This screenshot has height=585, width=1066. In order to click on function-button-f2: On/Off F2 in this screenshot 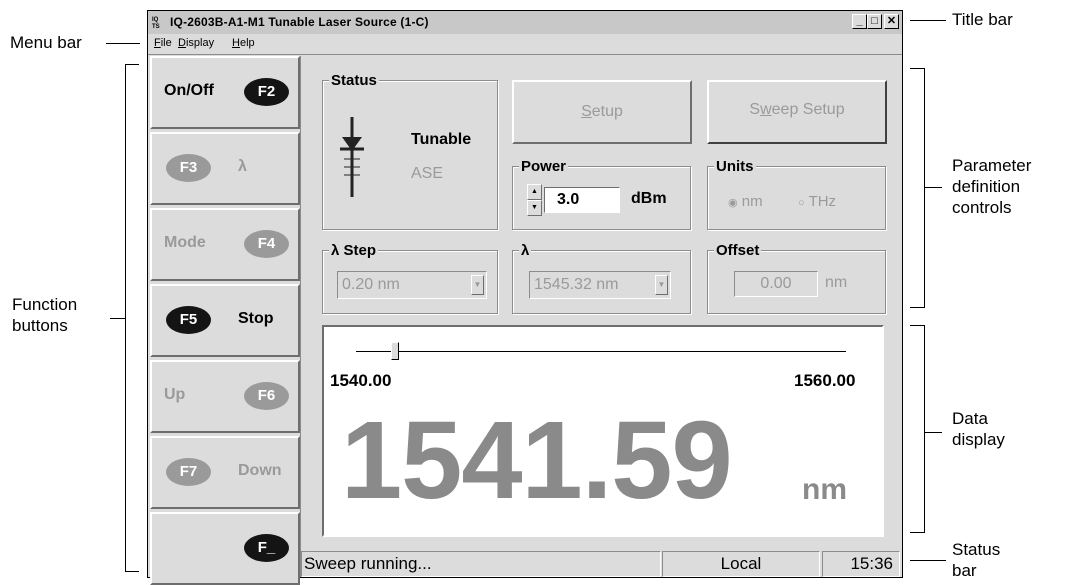, I will do `click(225, 92)`.